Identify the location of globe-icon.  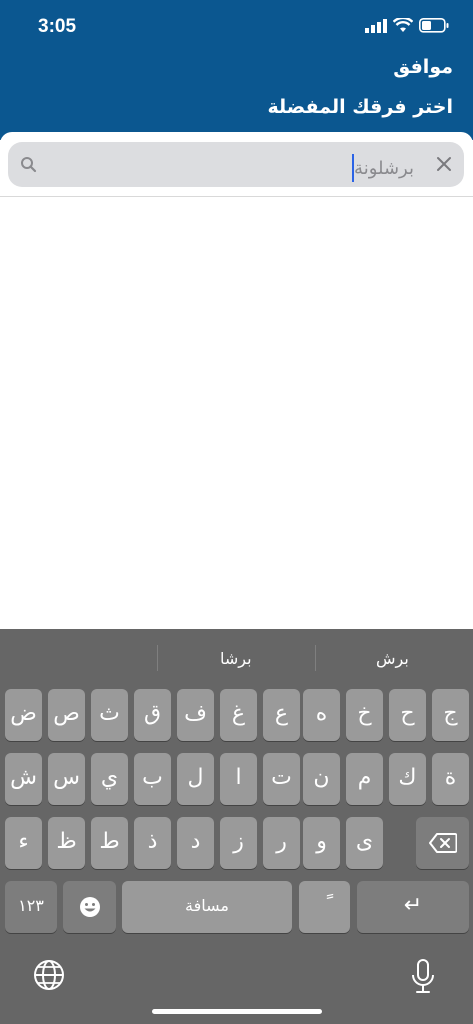
(49, 975).